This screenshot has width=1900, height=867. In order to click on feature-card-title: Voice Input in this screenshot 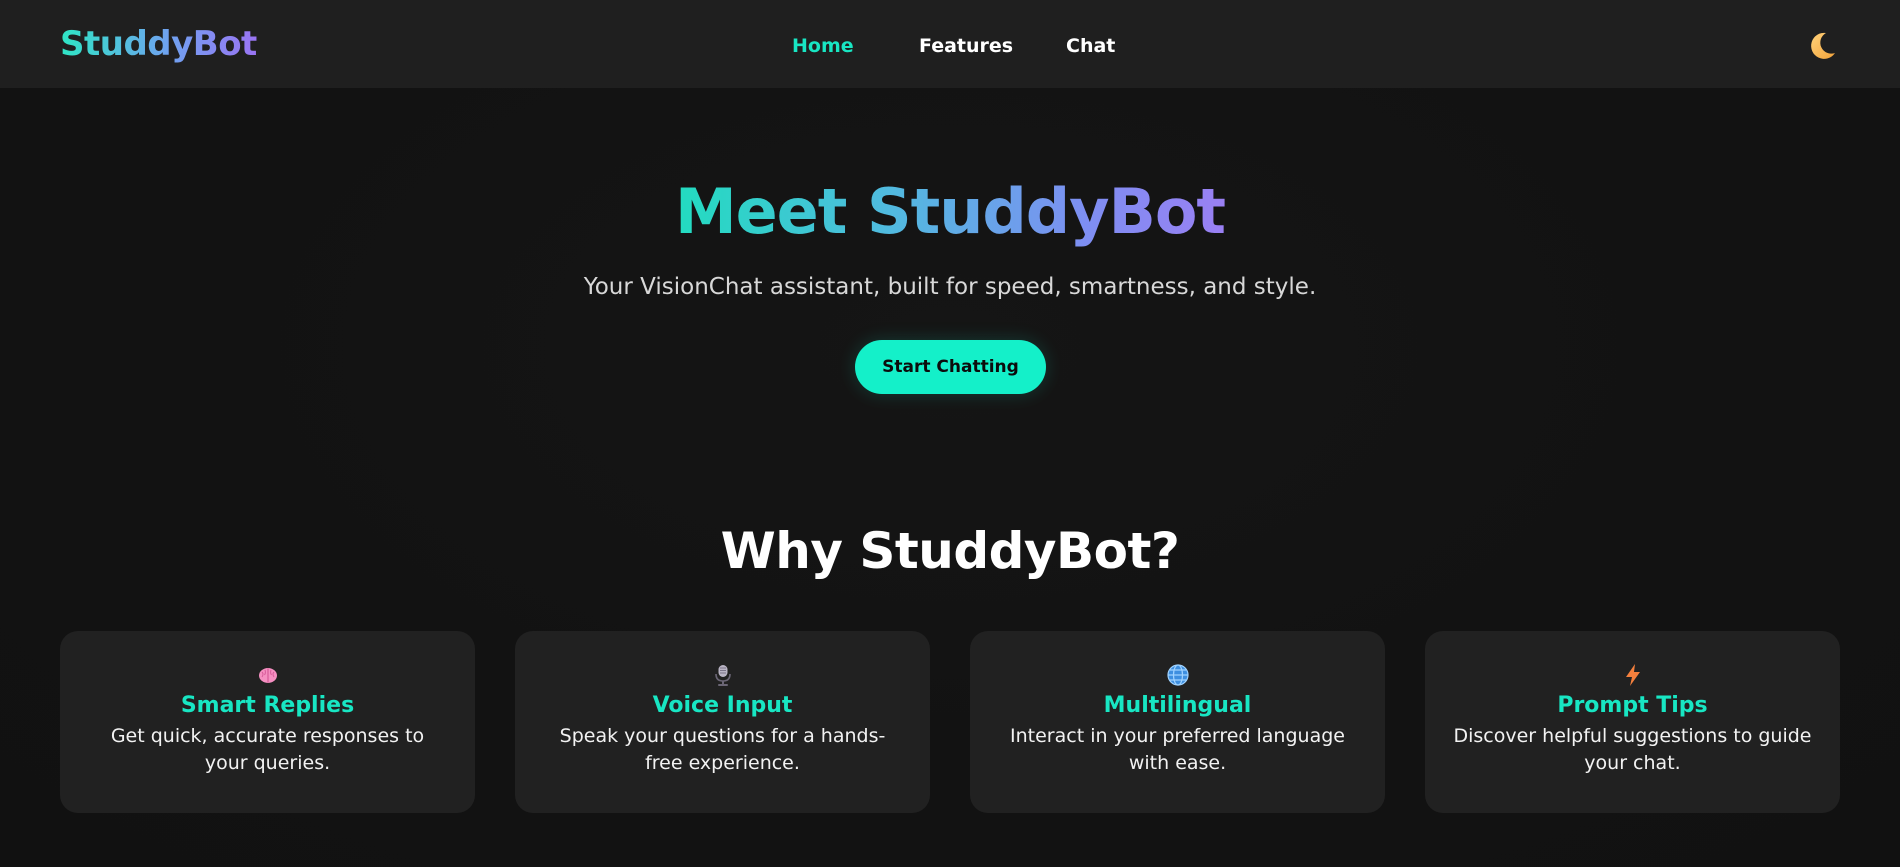, I will do `click(722, 705)`.